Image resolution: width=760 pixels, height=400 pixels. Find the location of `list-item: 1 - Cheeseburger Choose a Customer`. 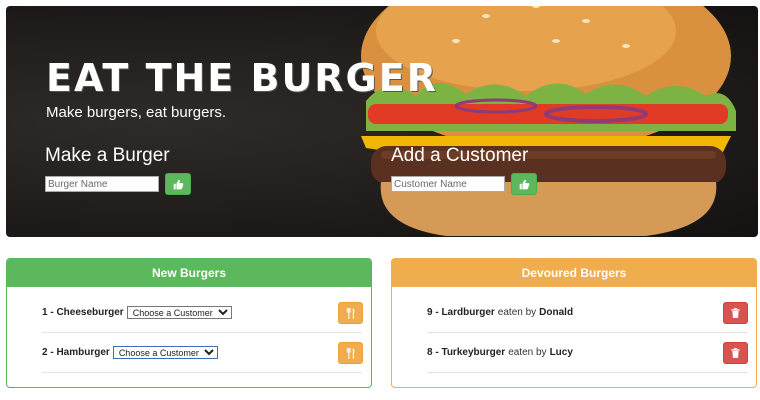

list-item: 1 - Cheeseburger Choose a Customer is located at coordinates (202, 313).